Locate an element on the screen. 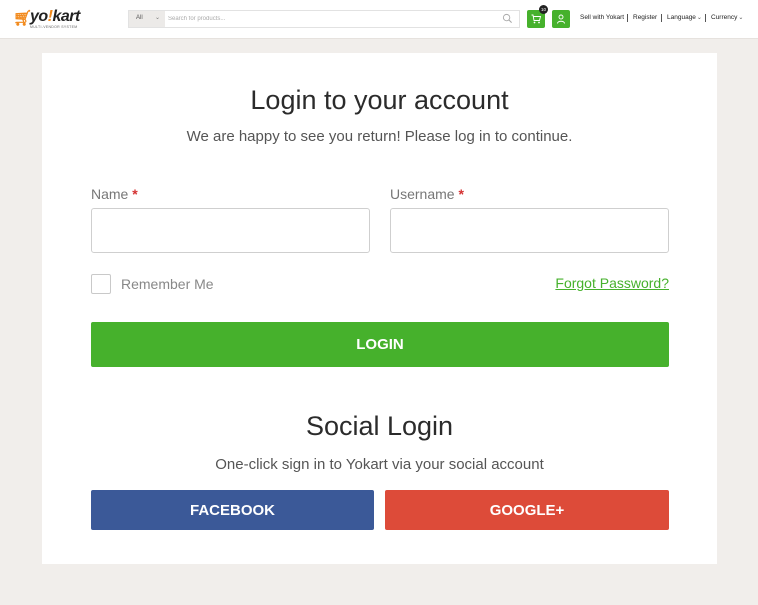  search-icon is located at coordinates (507, 18).